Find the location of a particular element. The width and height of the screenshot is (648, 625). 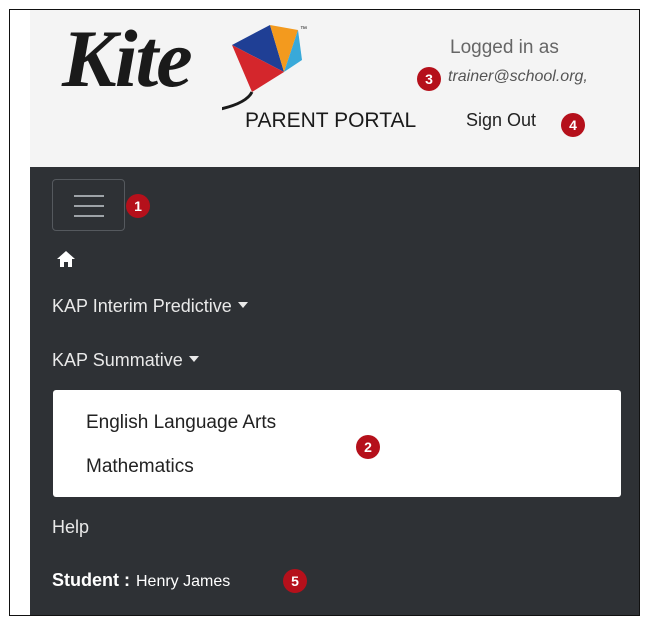

student-name: Henry James is located at coordinates (183, 581).